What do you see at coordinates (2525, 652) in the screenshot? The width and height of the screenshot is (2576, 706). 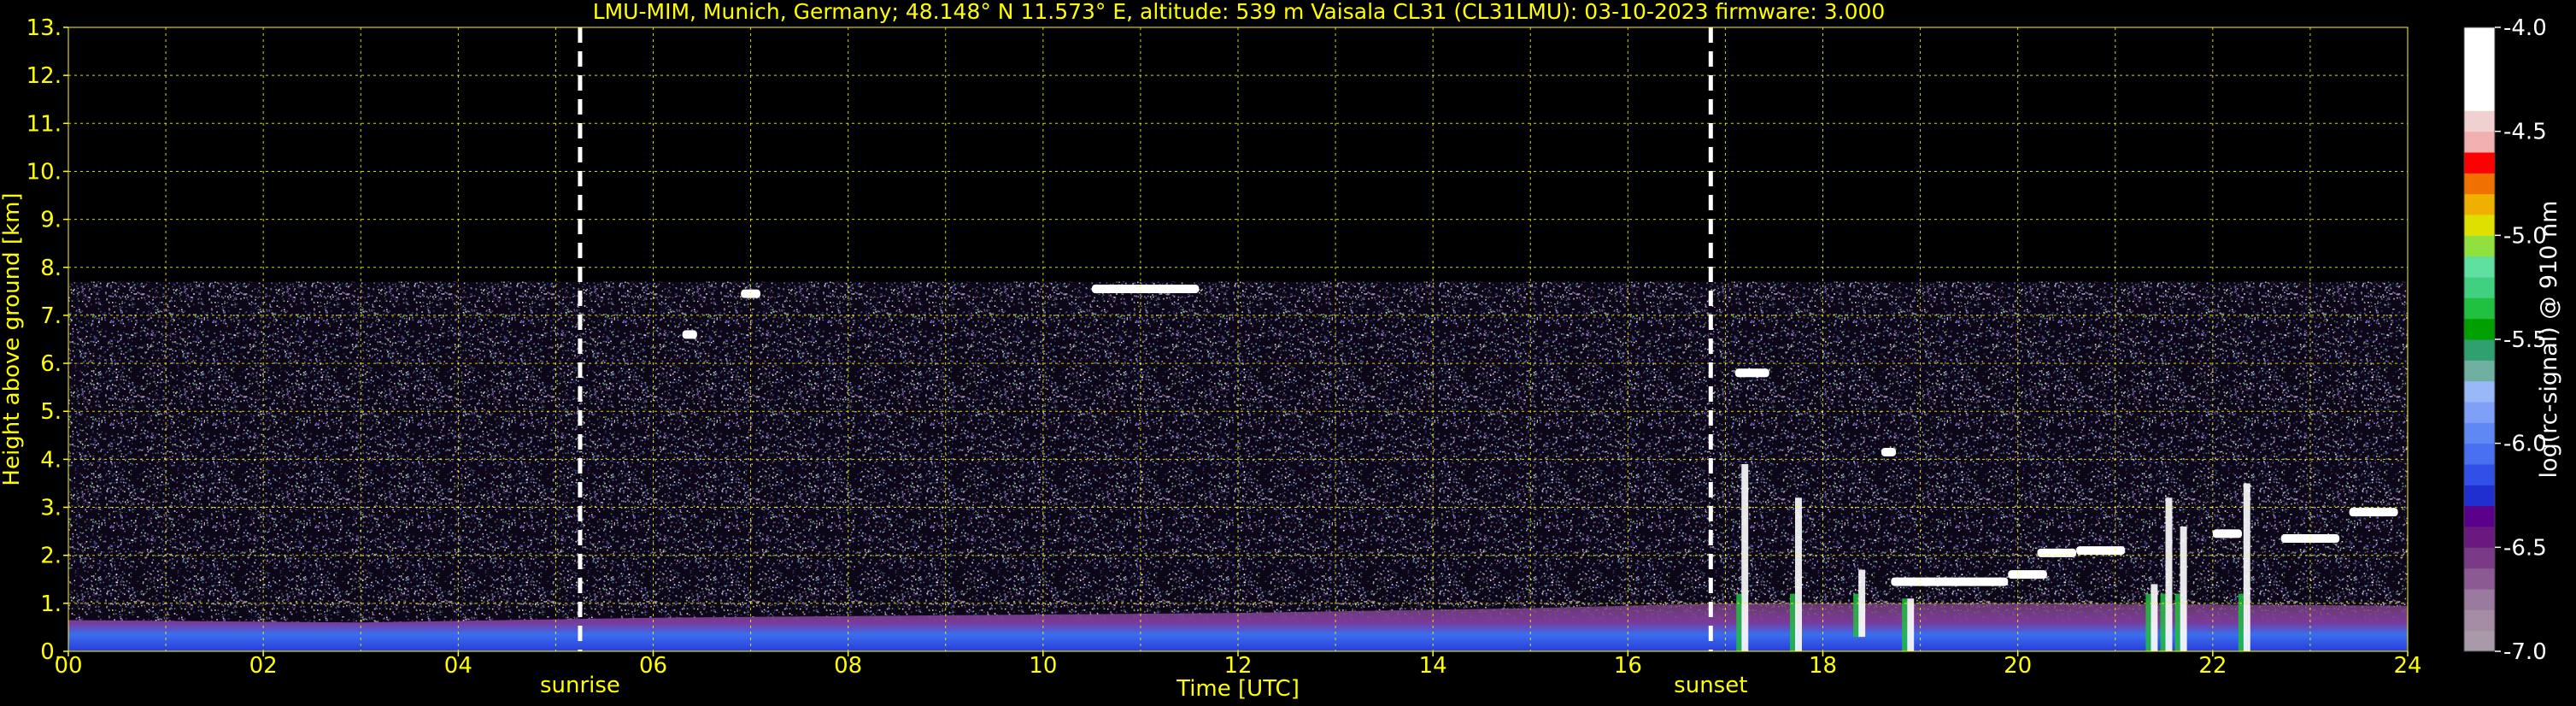 I see `colorbar-tick-label: -7.0` at bounding box center [2525, 652].